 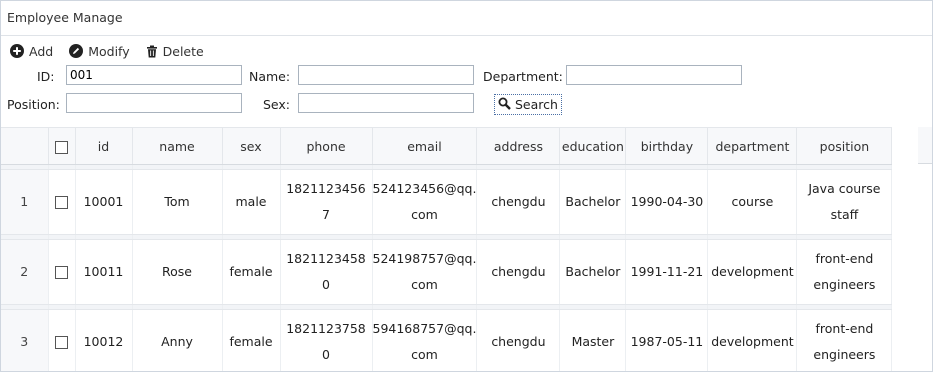 I want to click on search-button: Search, so click(x=528, y=104).